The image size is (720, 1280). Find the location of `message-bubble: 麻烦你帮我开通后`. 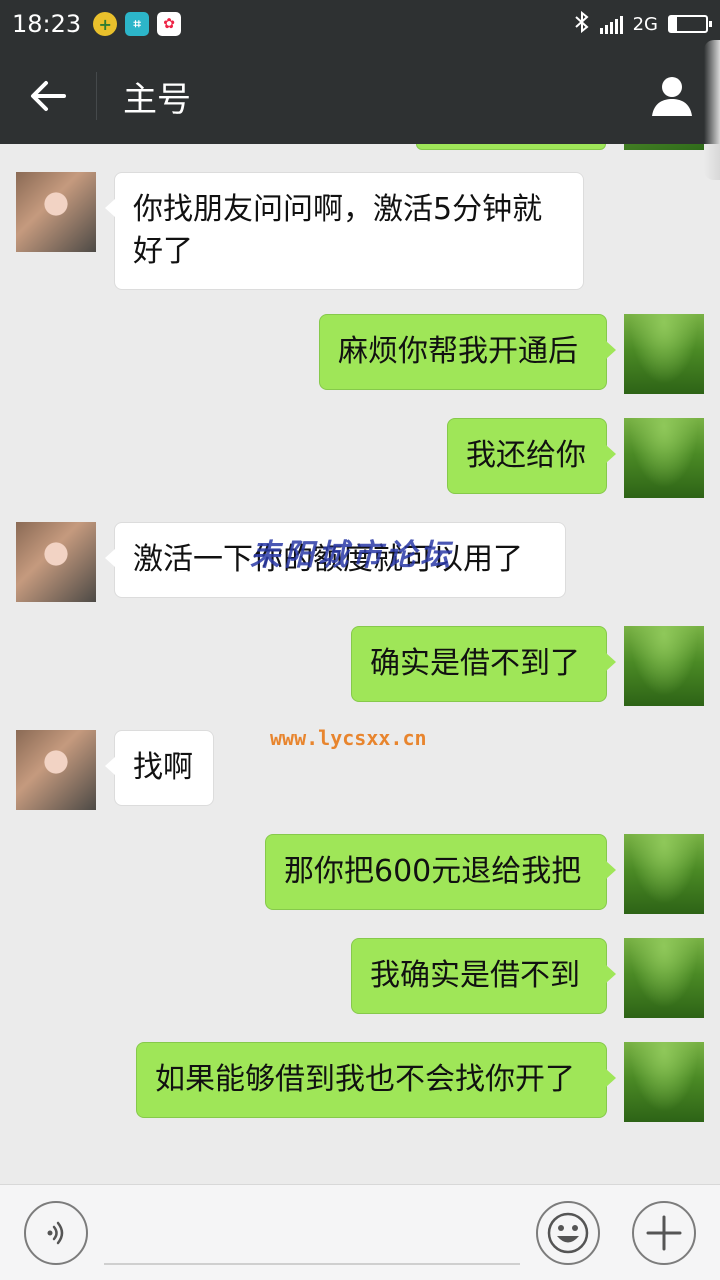

message-bubble: 麻烦你帮我开通后 is located at coordinates (467, 352).